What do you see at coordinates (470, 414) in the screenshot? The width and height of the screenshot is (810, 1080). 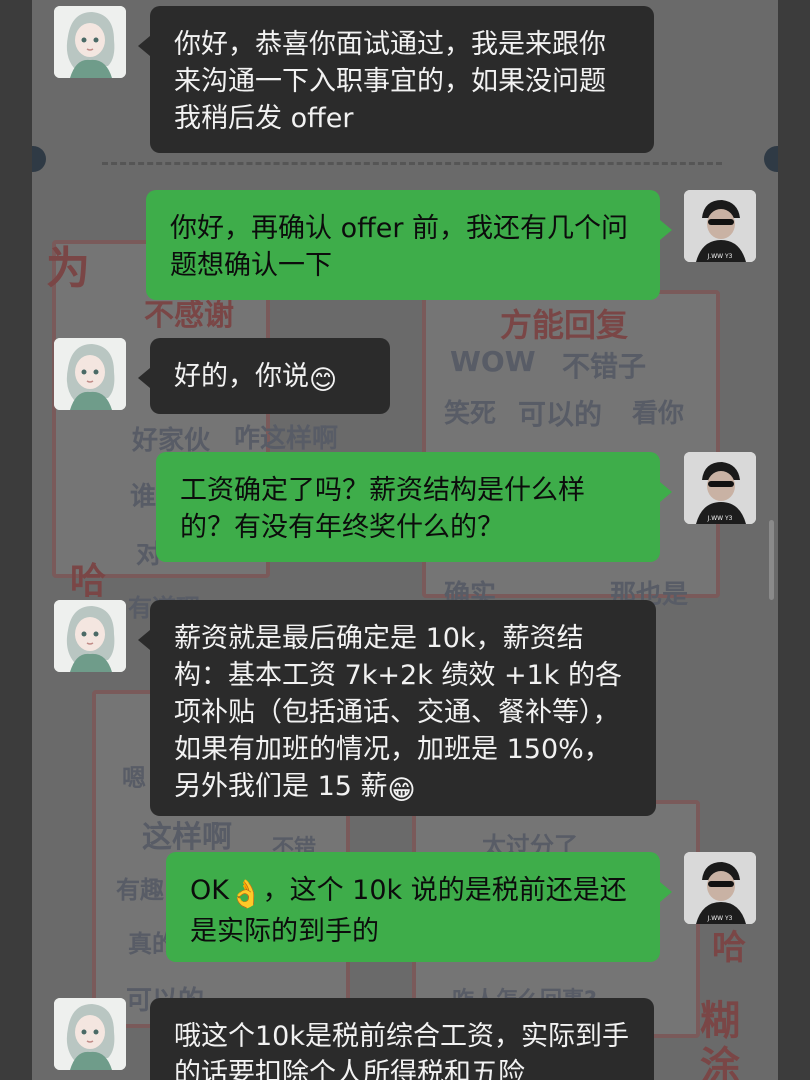 I see `wallpaper-word: 笑死` at bounding box center [470, 414].